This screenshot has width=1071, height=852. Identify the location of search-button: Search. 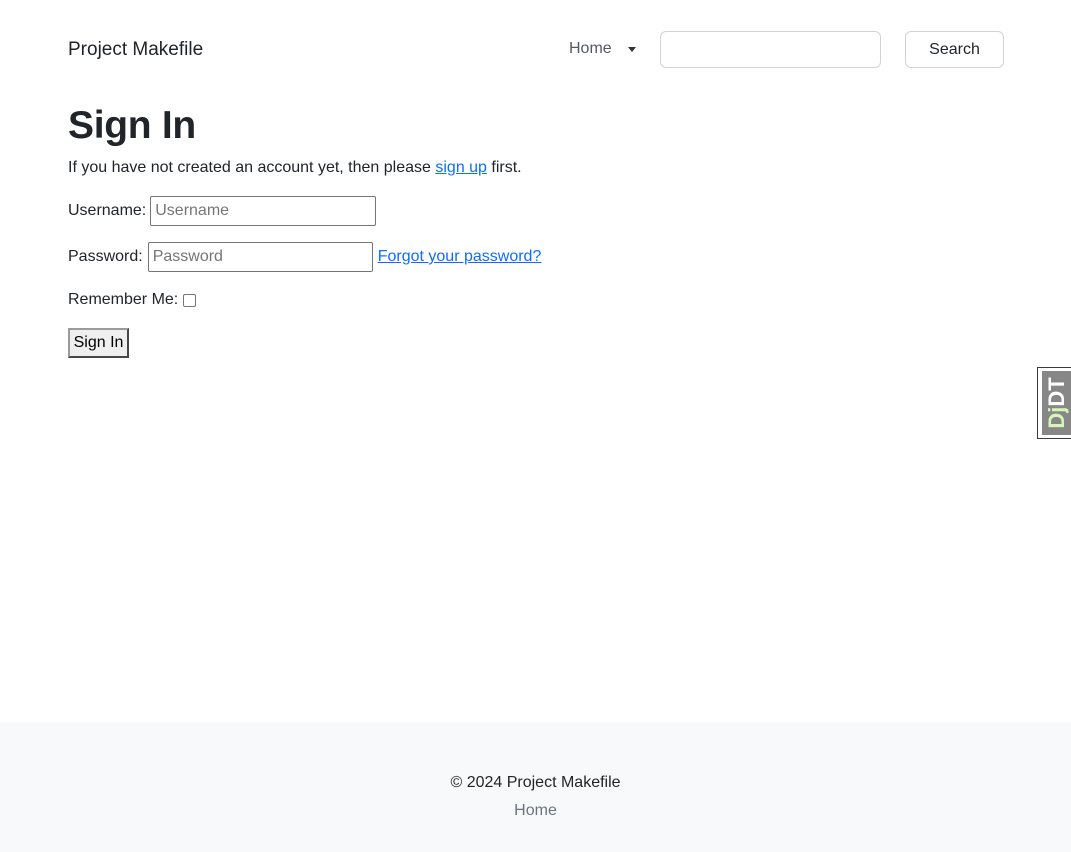
(954, 49).